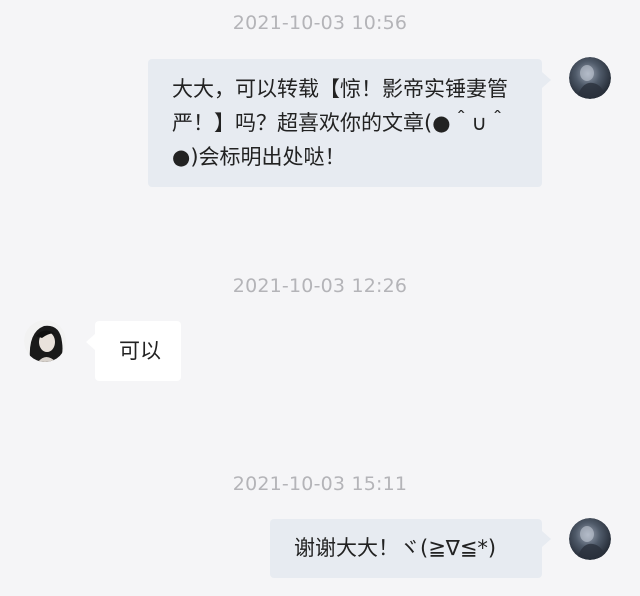 This screenshot has width=640, height=596. I want to click on message-bubble-incoming: 可以, so click(138, 351).